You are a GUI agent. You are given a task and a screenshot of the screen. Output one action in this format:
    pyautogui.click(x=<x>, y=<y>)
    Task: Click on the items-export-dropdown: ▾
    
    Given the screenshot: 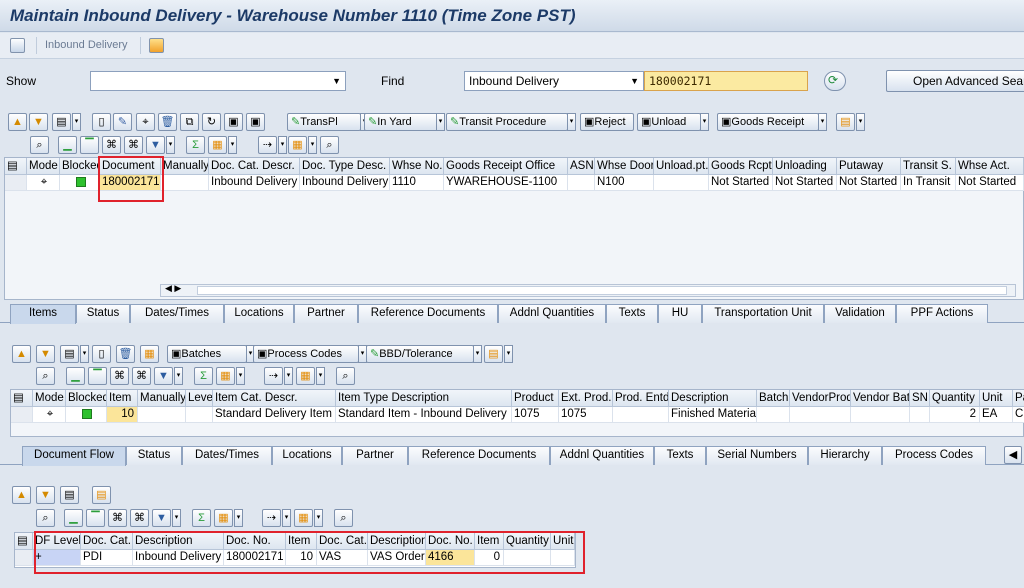 What is the action you would take?
    pyautogui.click(x=288, y=376)
    